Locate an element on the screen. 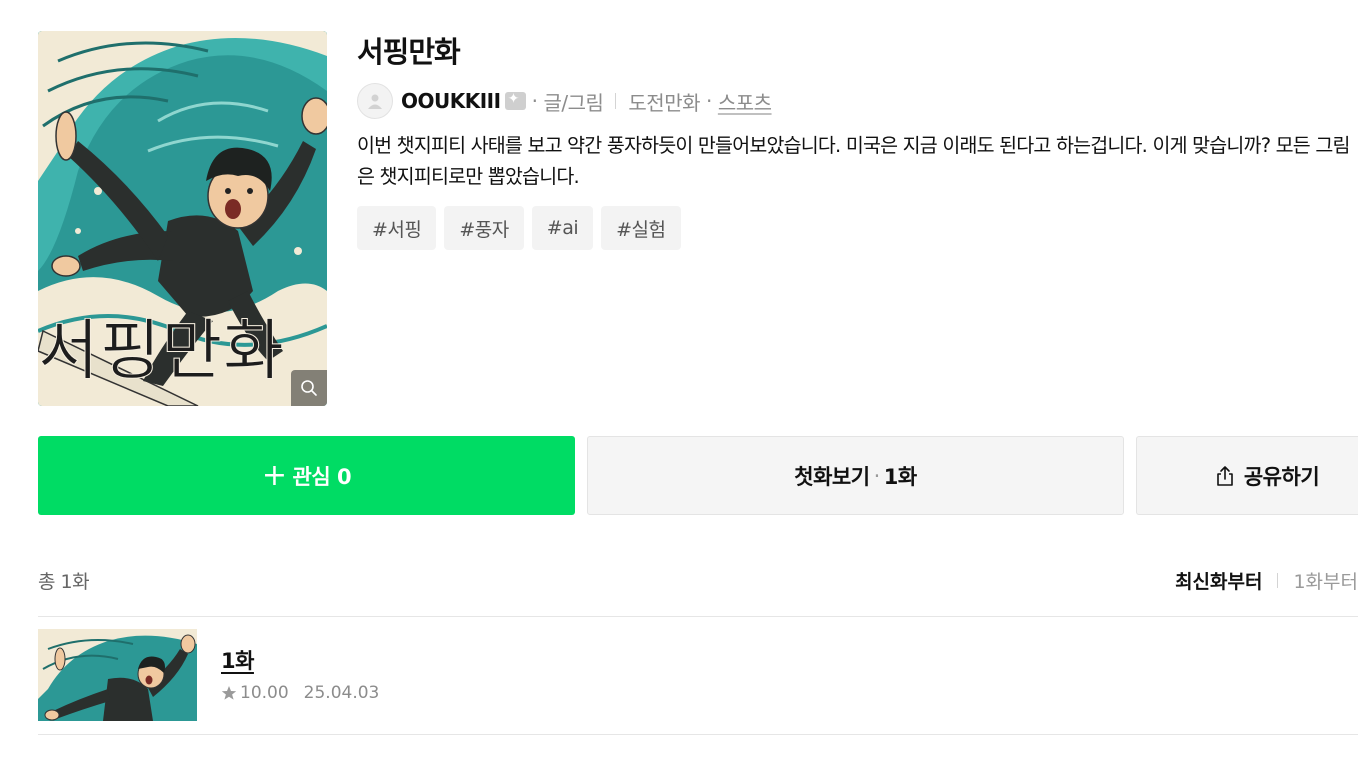 Image resolution: width=1358 pixels, height=762 pixels. favorite-label: 관심 0 is located at coordinates (322, 476).